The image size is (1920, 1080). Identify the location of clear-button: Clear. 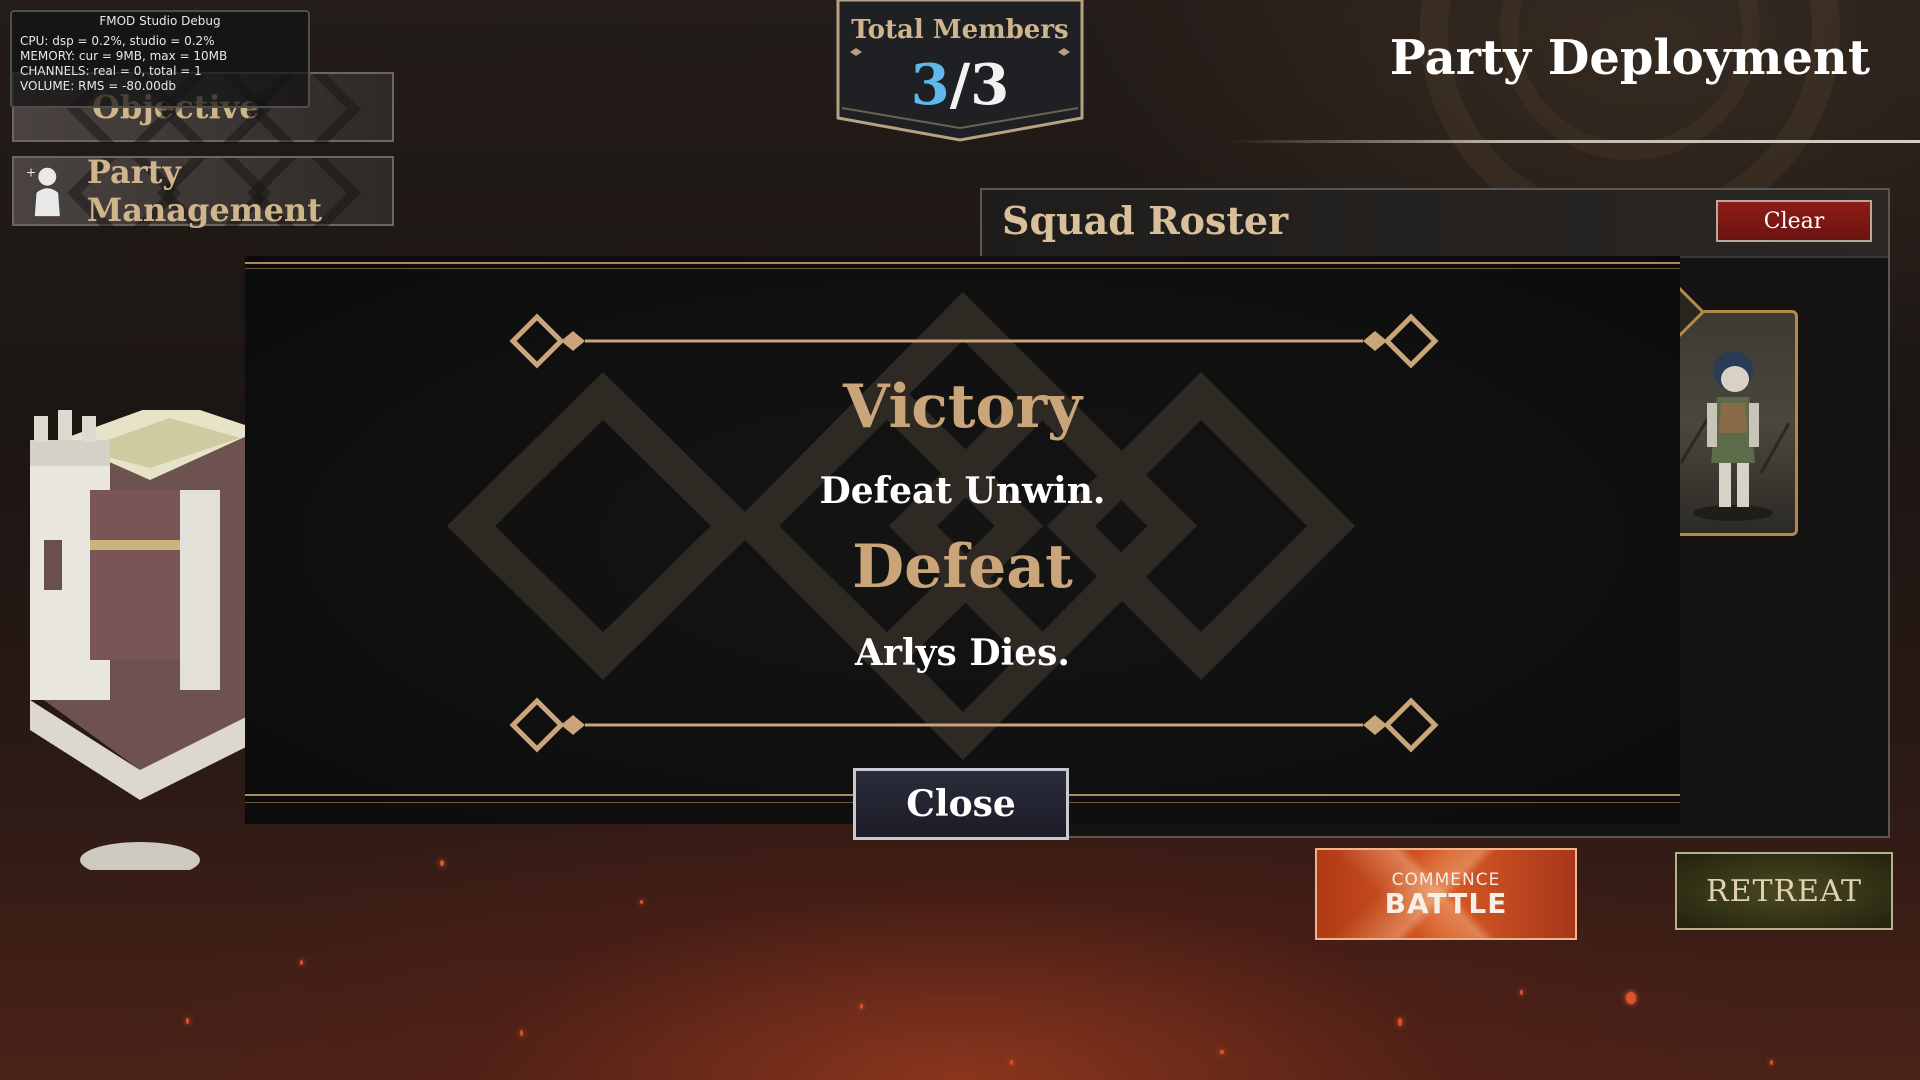
(1794, 221).